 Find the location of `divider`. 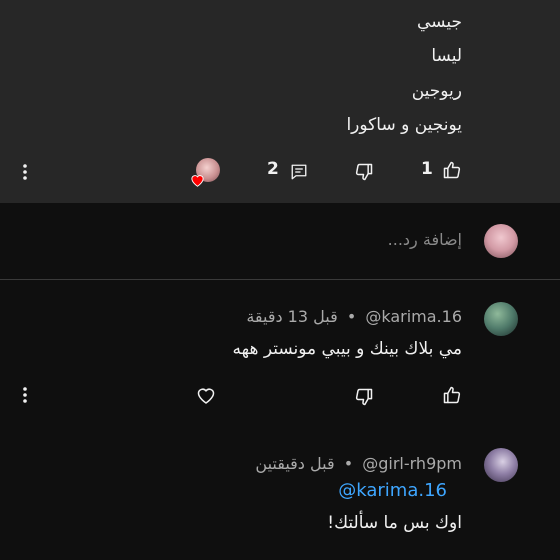

divider is located at coordinates (280, 279).